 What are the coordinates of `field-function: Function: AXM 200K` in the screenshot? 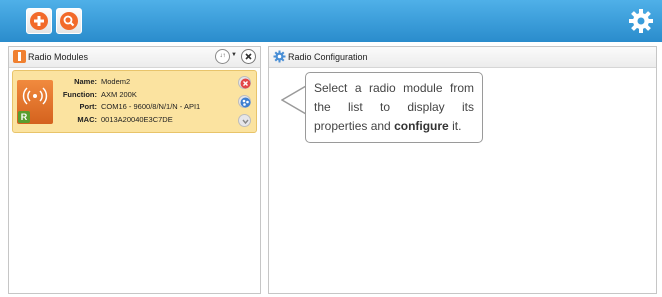 It's located at (128, 95).